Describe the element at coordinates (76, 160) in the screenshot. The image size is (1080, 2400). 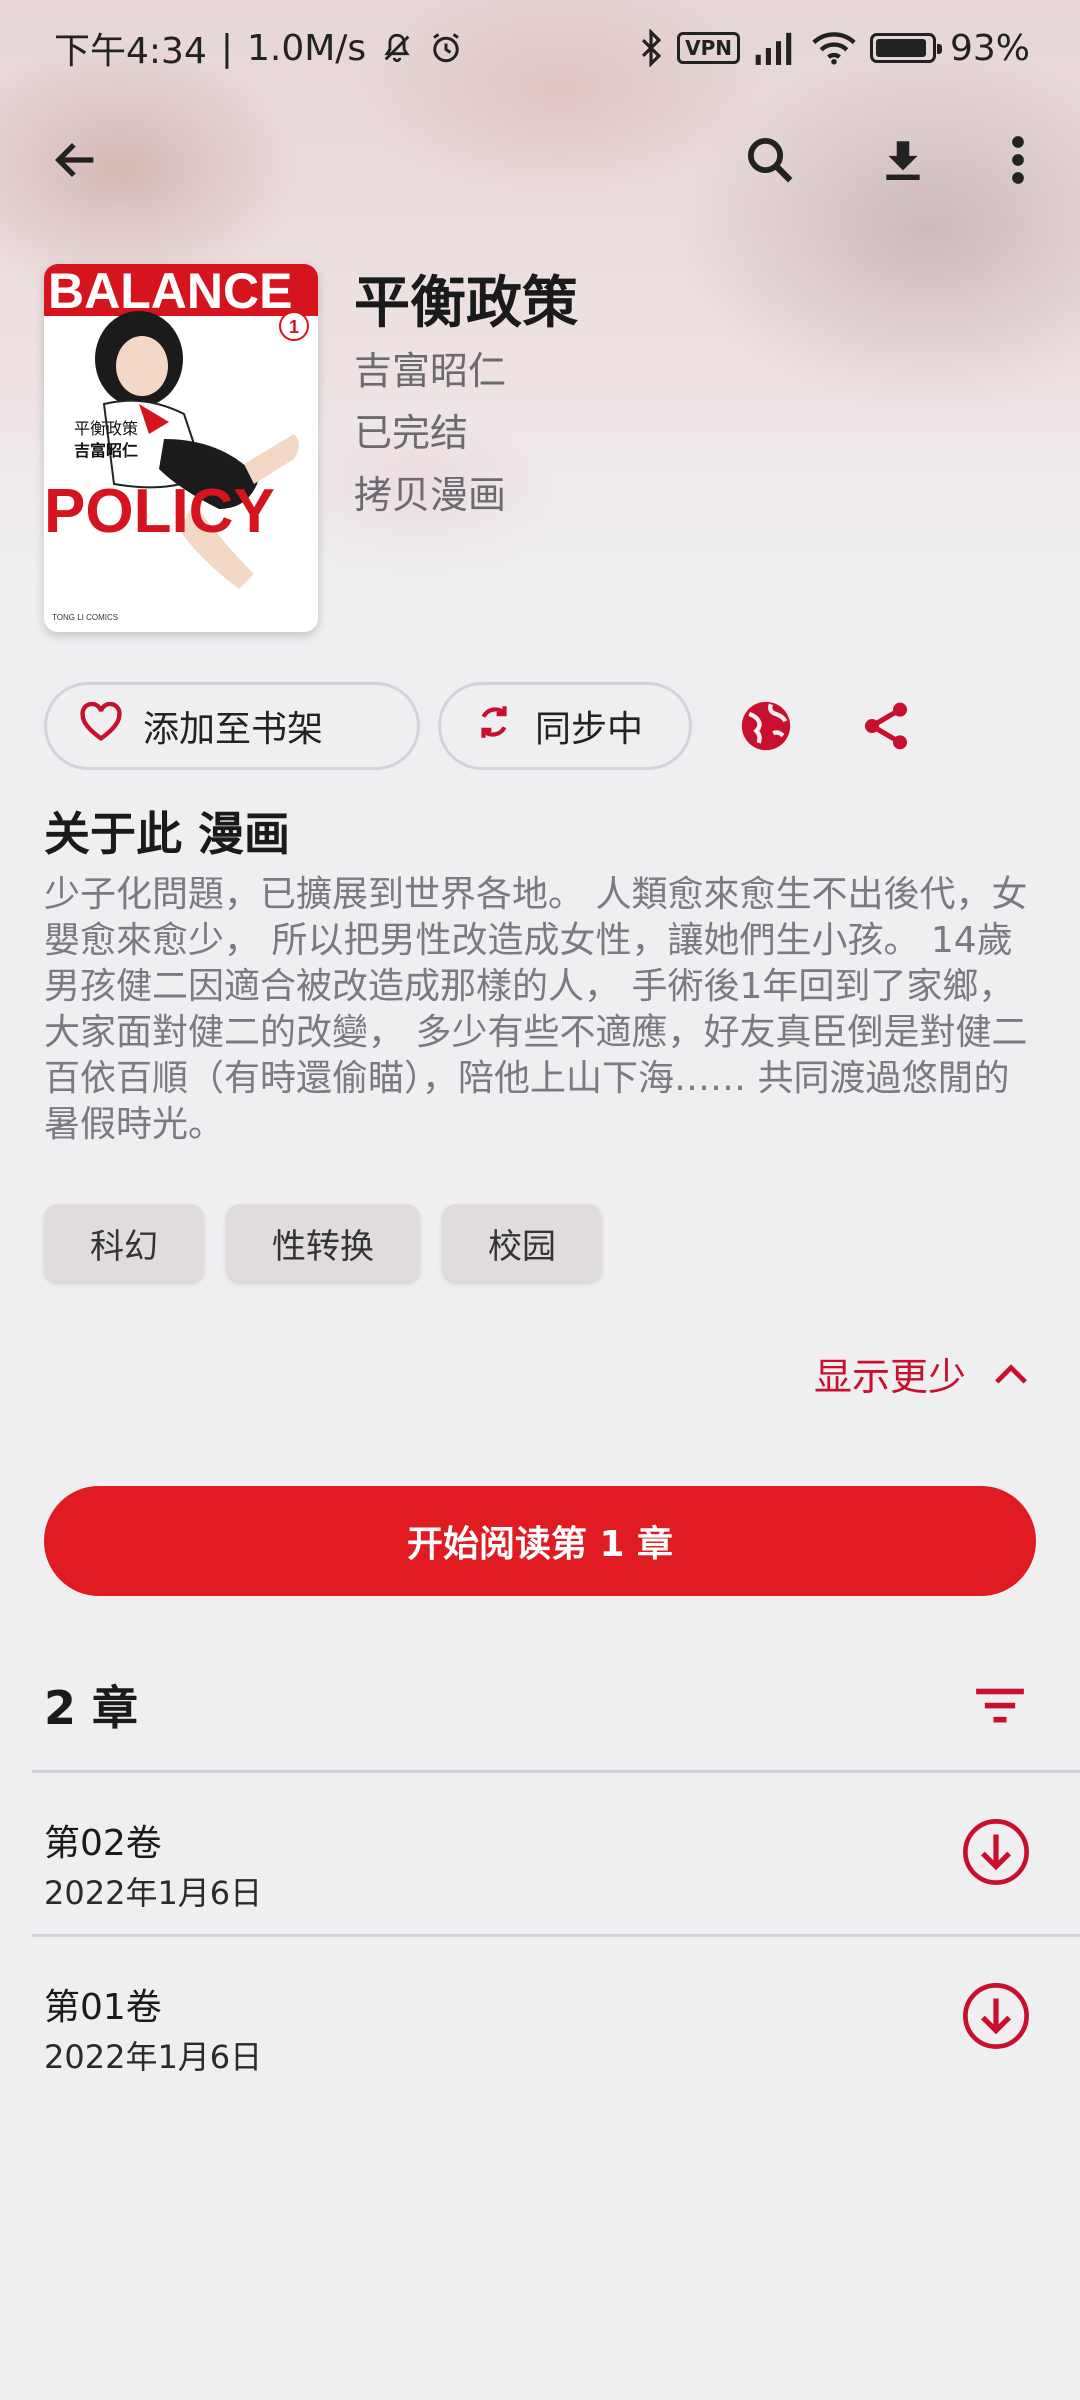
I see `back-arrow-icon` at that location.